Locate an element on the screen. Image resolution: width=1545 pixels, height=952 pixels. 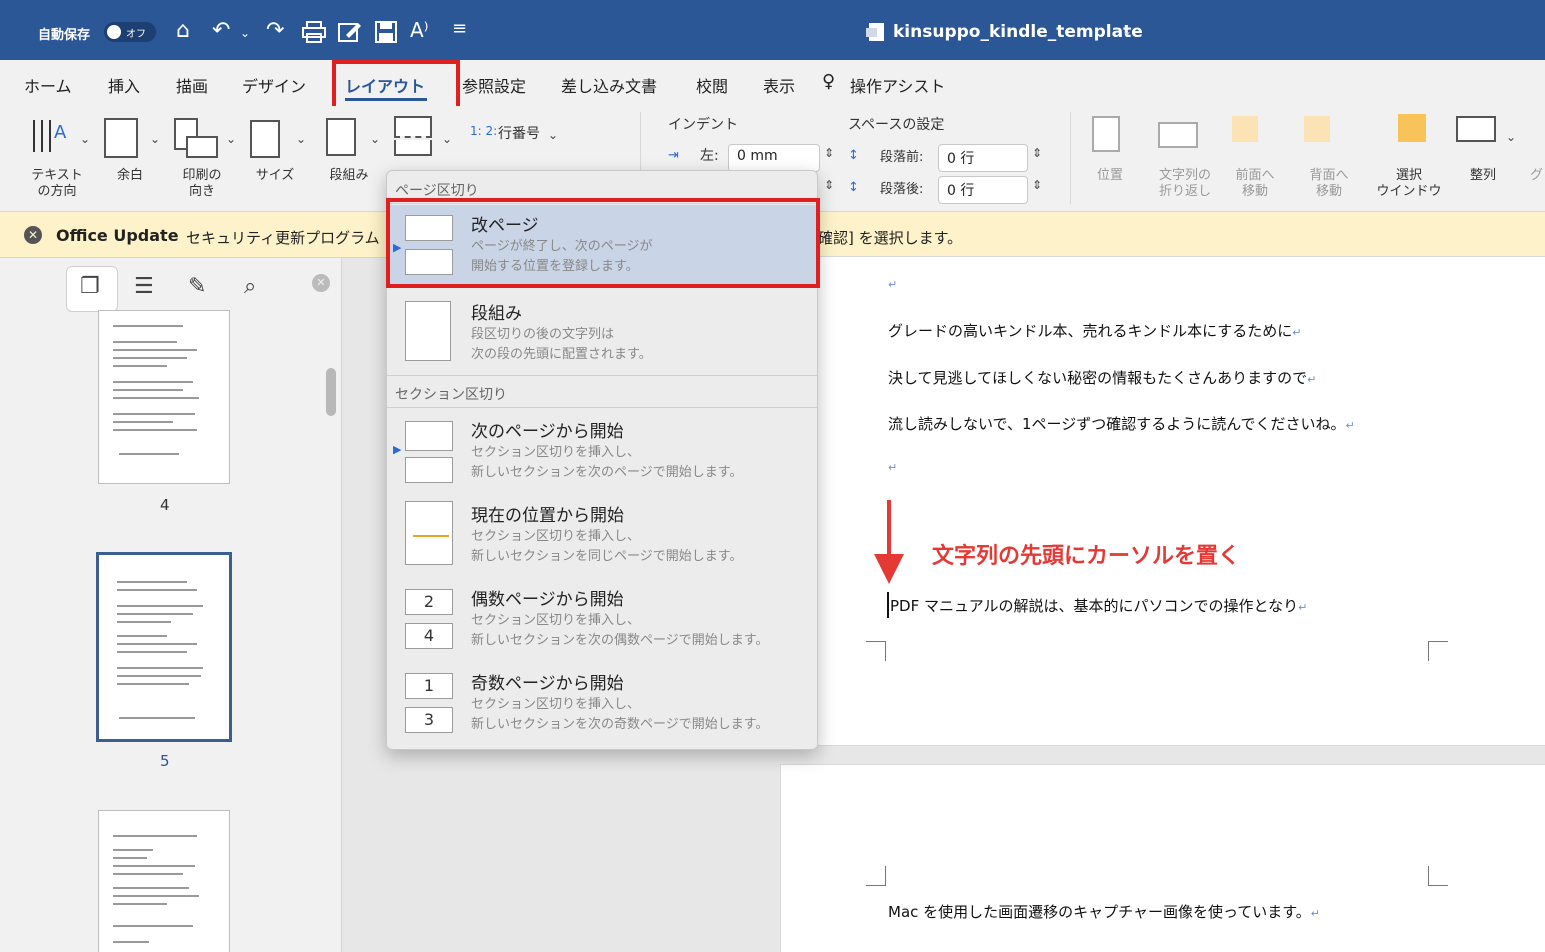
tell-me-assist: 操作アシスト is located at coordinates (897, 85).